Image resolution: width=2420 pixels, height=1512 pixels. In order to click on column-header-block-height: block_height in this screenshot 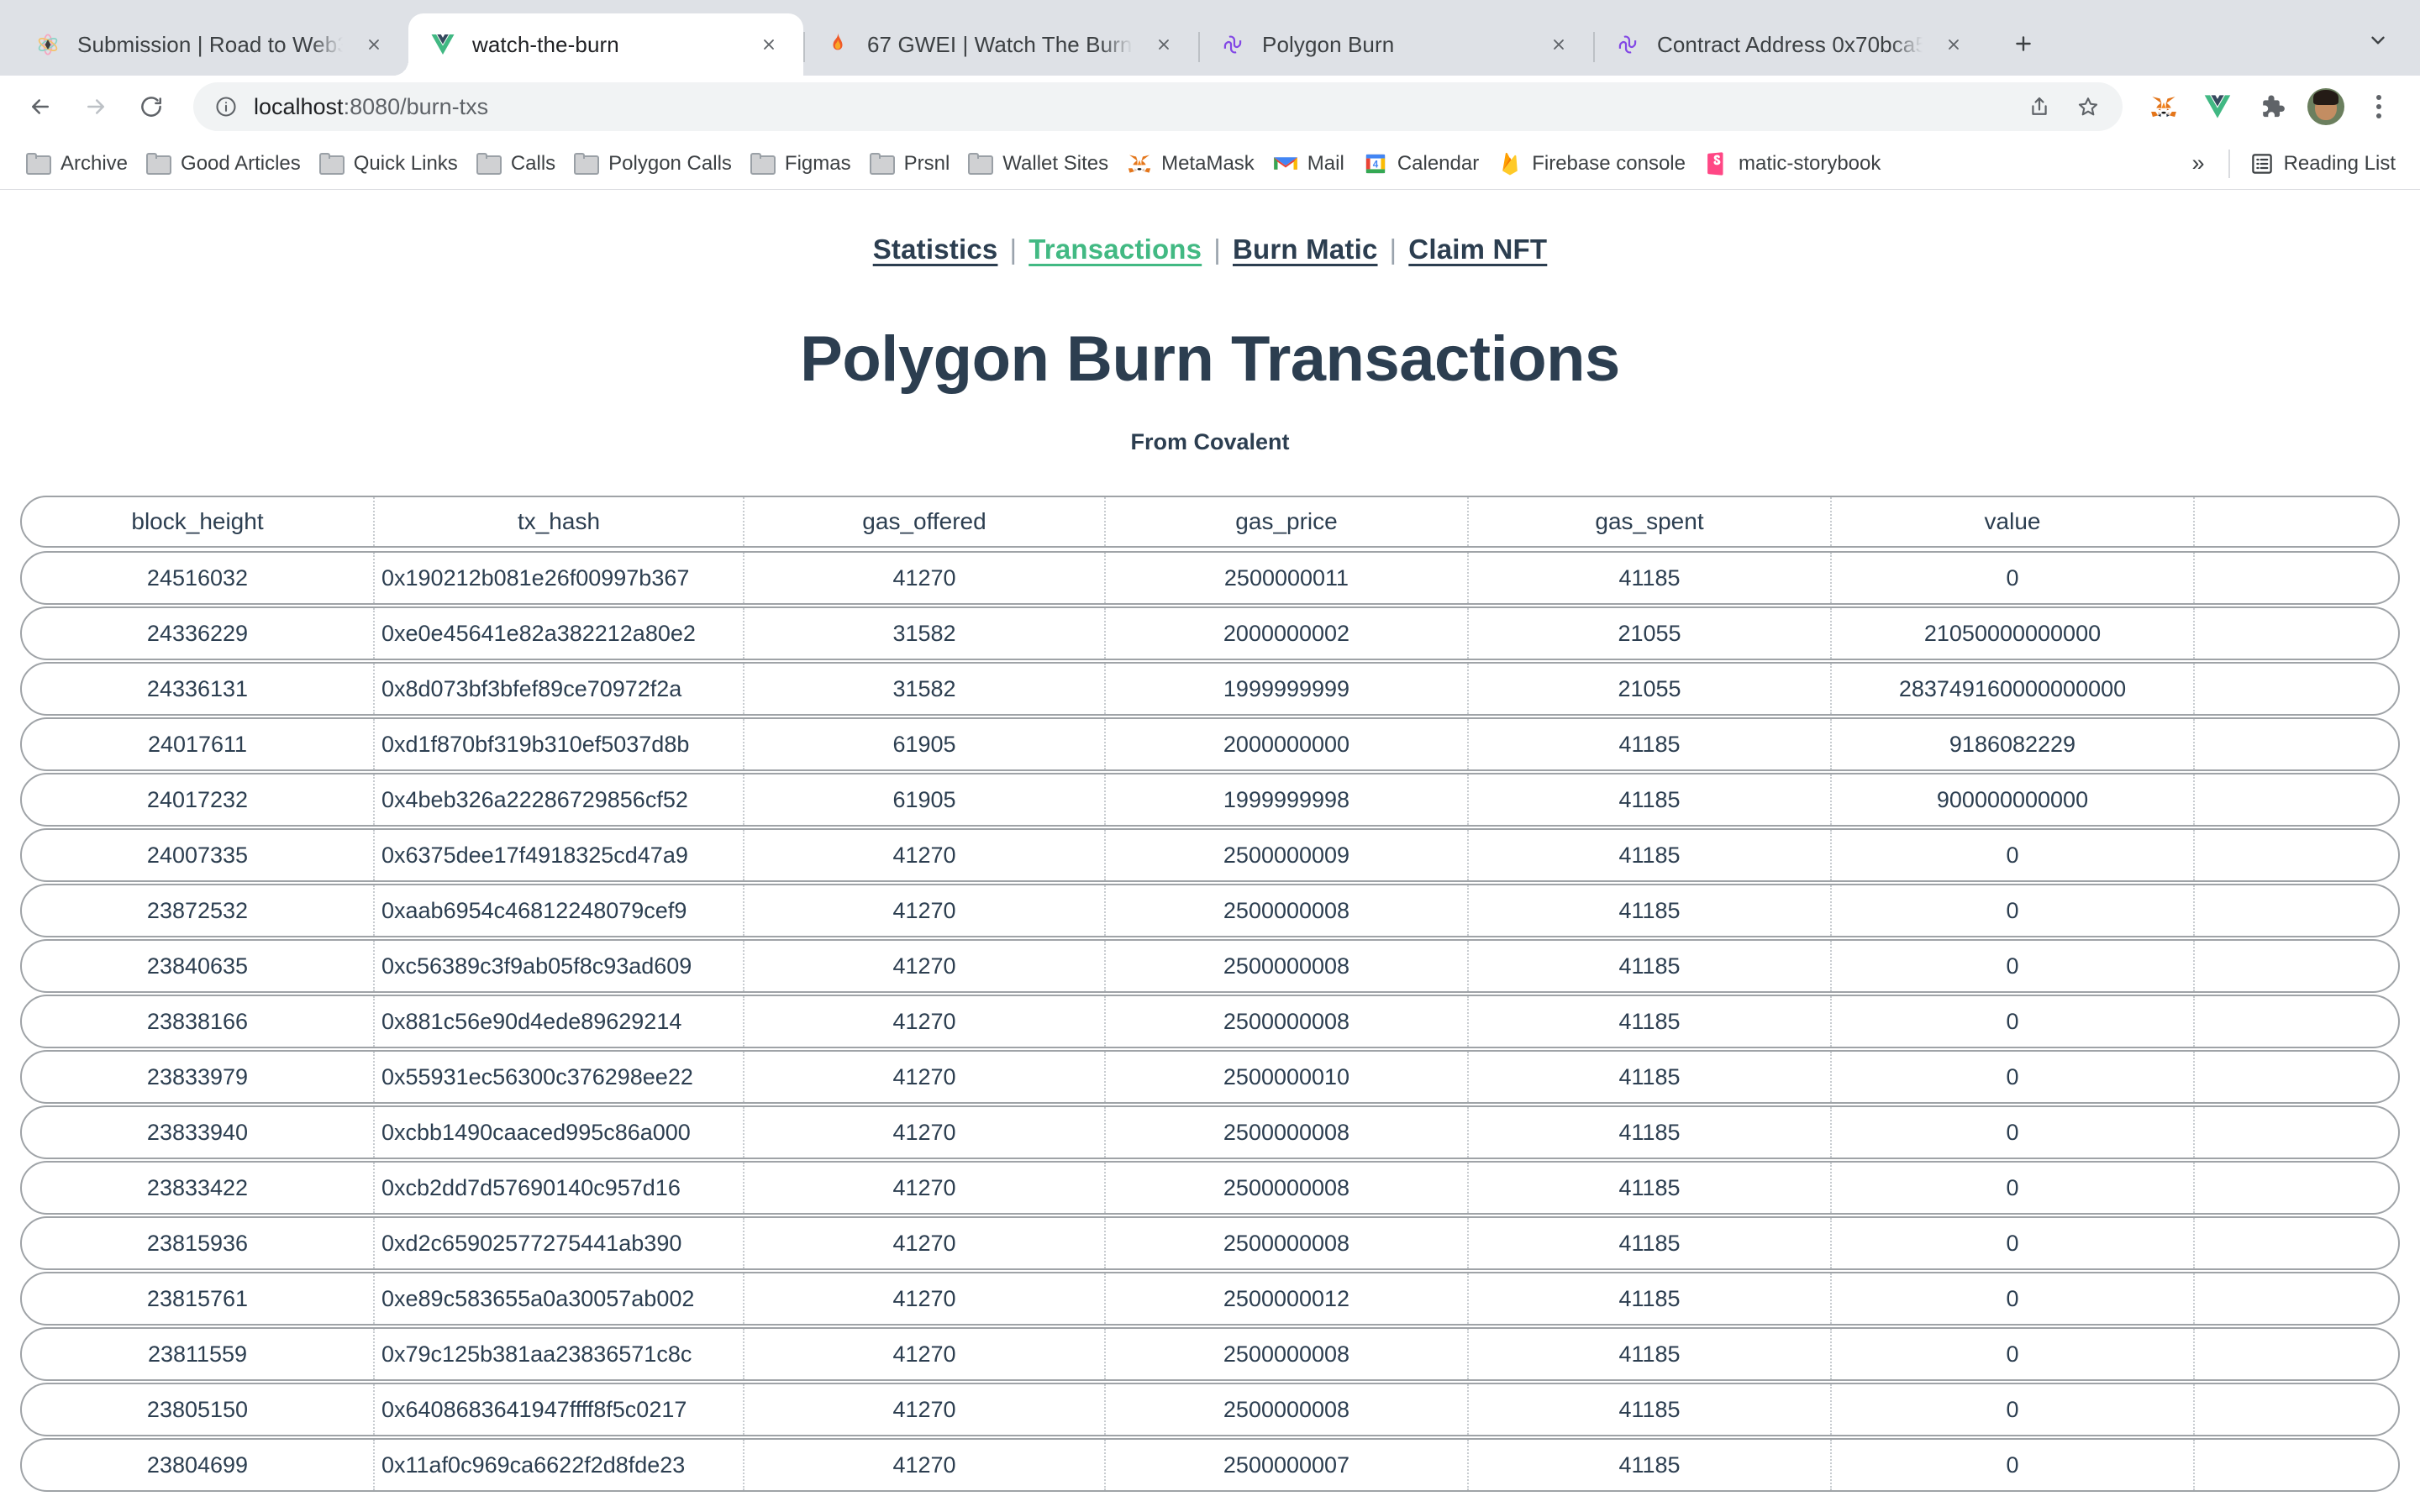, I will do `click(199, 521)`.